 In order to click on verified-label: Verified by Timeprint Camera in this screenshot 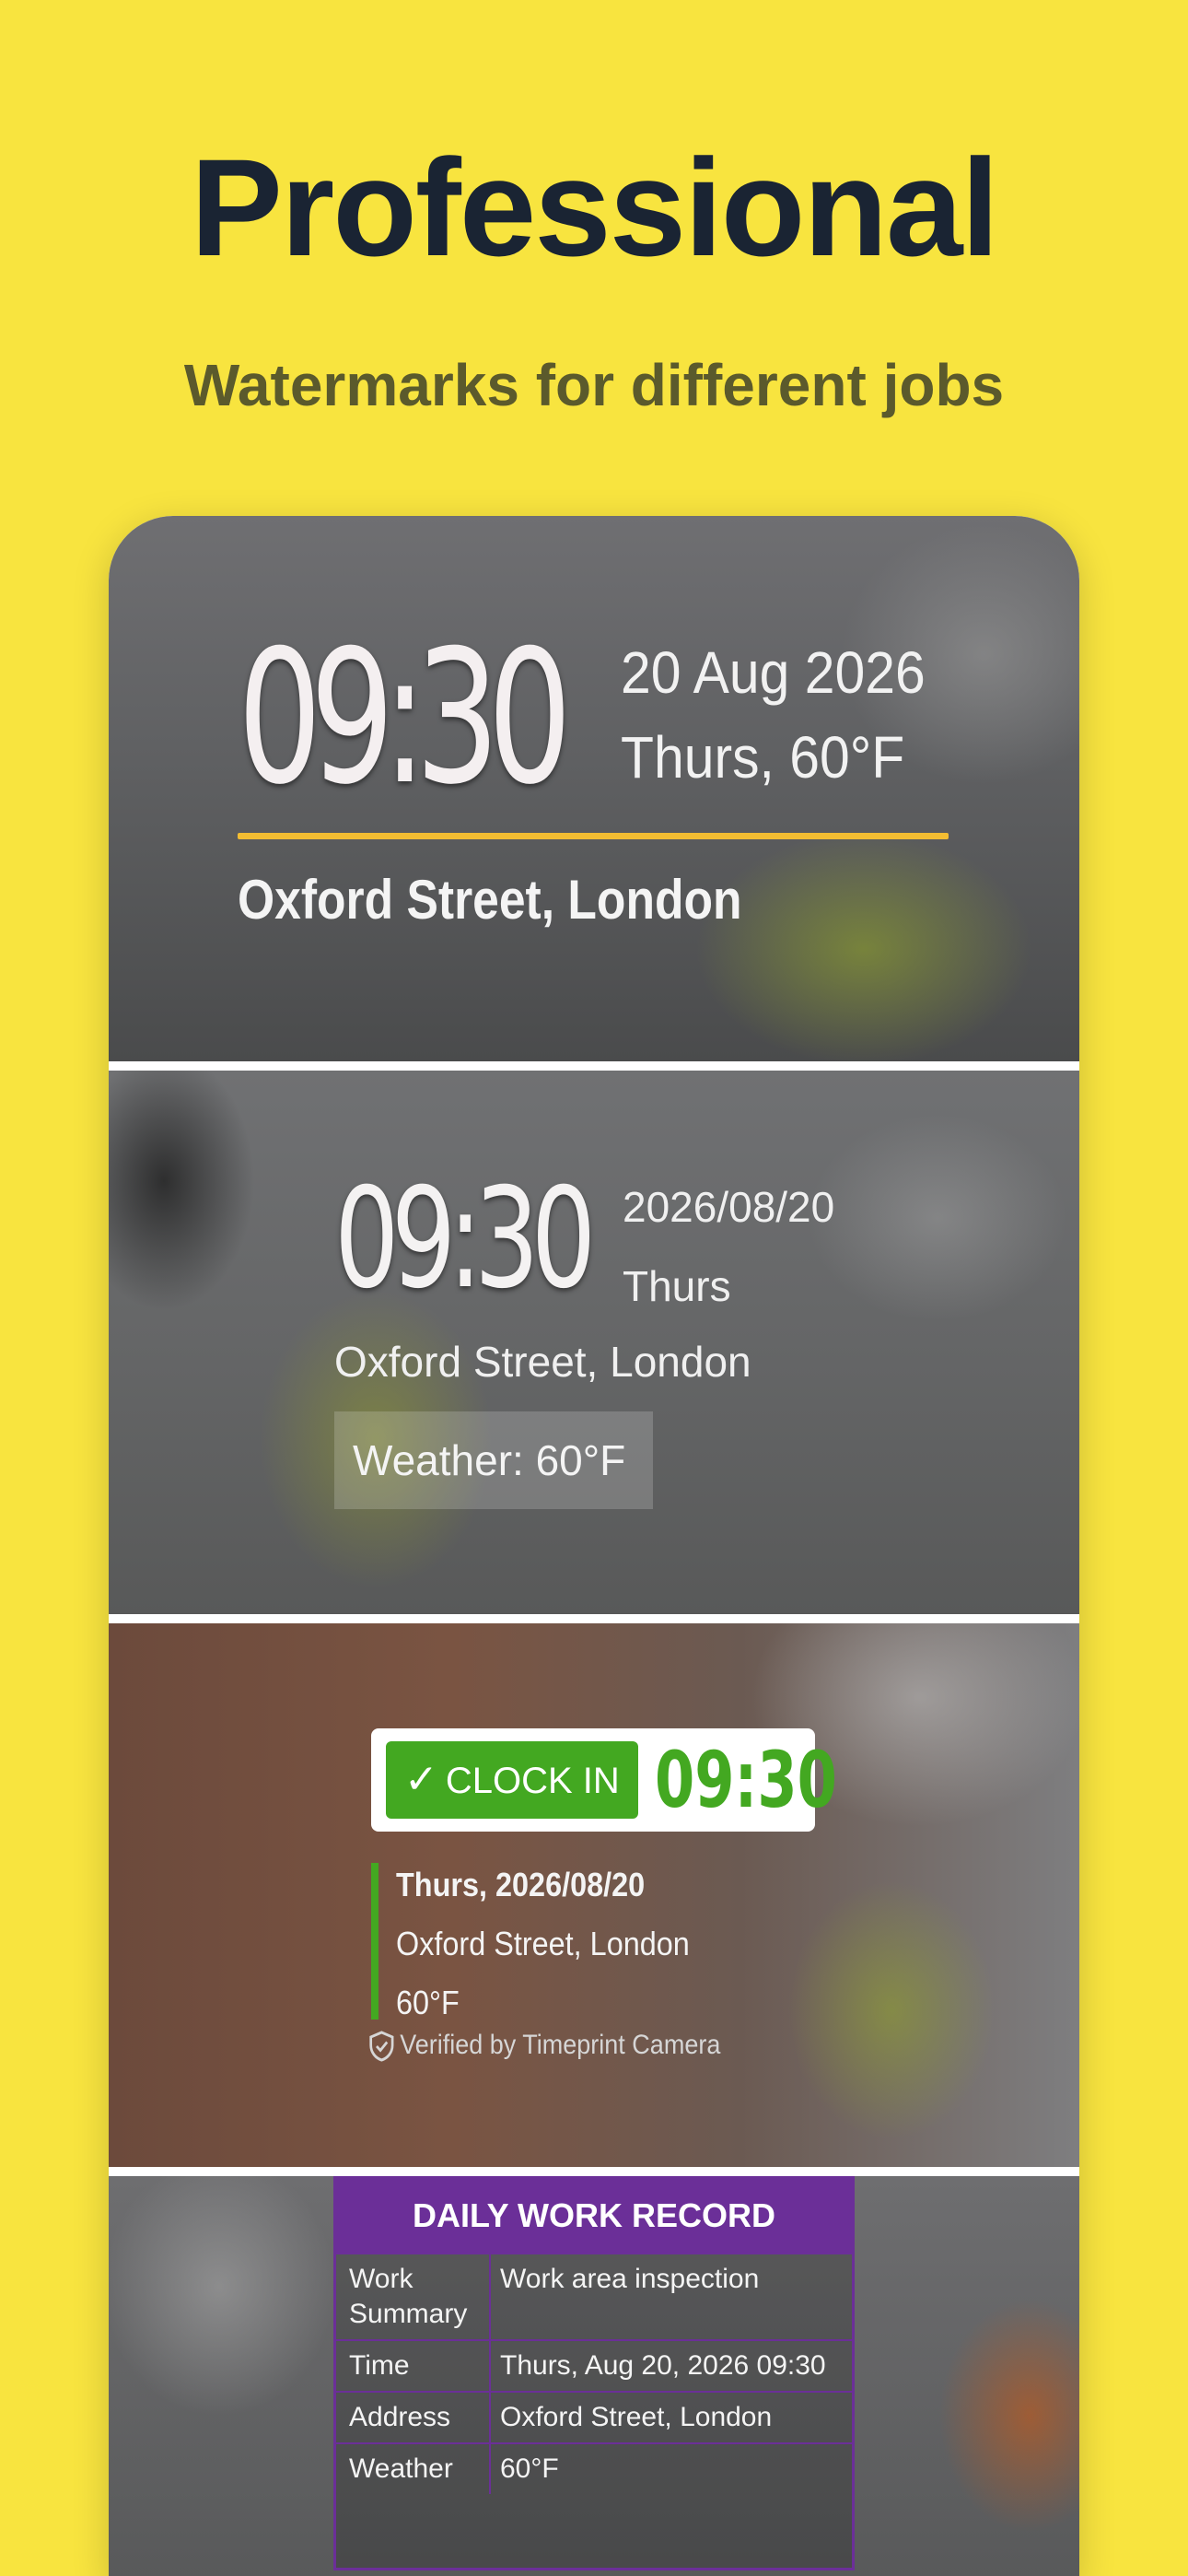, I will do `click(544, 2045)`.